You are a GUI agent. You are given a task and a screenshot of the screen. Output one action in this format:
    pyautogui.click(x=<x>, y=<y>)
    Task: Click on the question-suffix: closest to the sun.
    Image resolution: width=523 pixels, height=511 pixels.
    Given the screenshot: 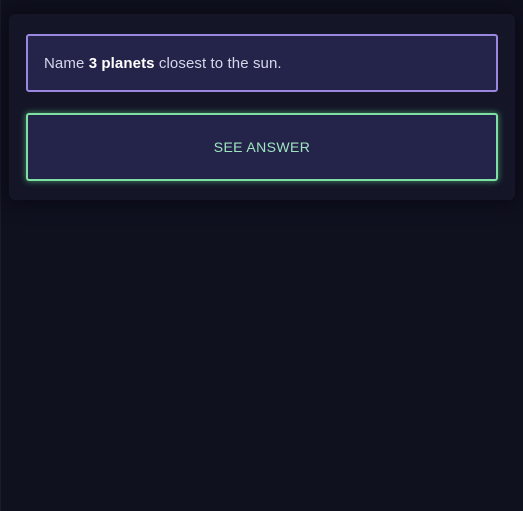 What is the action you would take?
    pyautogui.click(x=218, y=63)
    